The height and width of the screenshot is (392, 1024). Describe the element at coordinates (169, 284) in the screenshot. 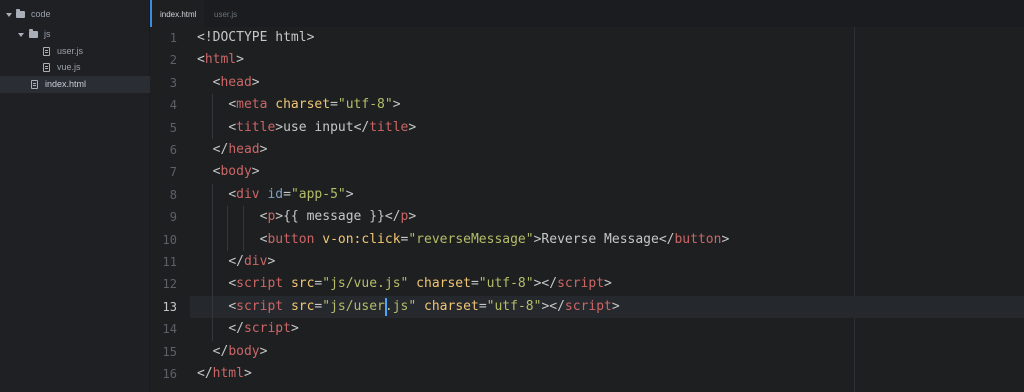

I see `line-number: 12` at that location.